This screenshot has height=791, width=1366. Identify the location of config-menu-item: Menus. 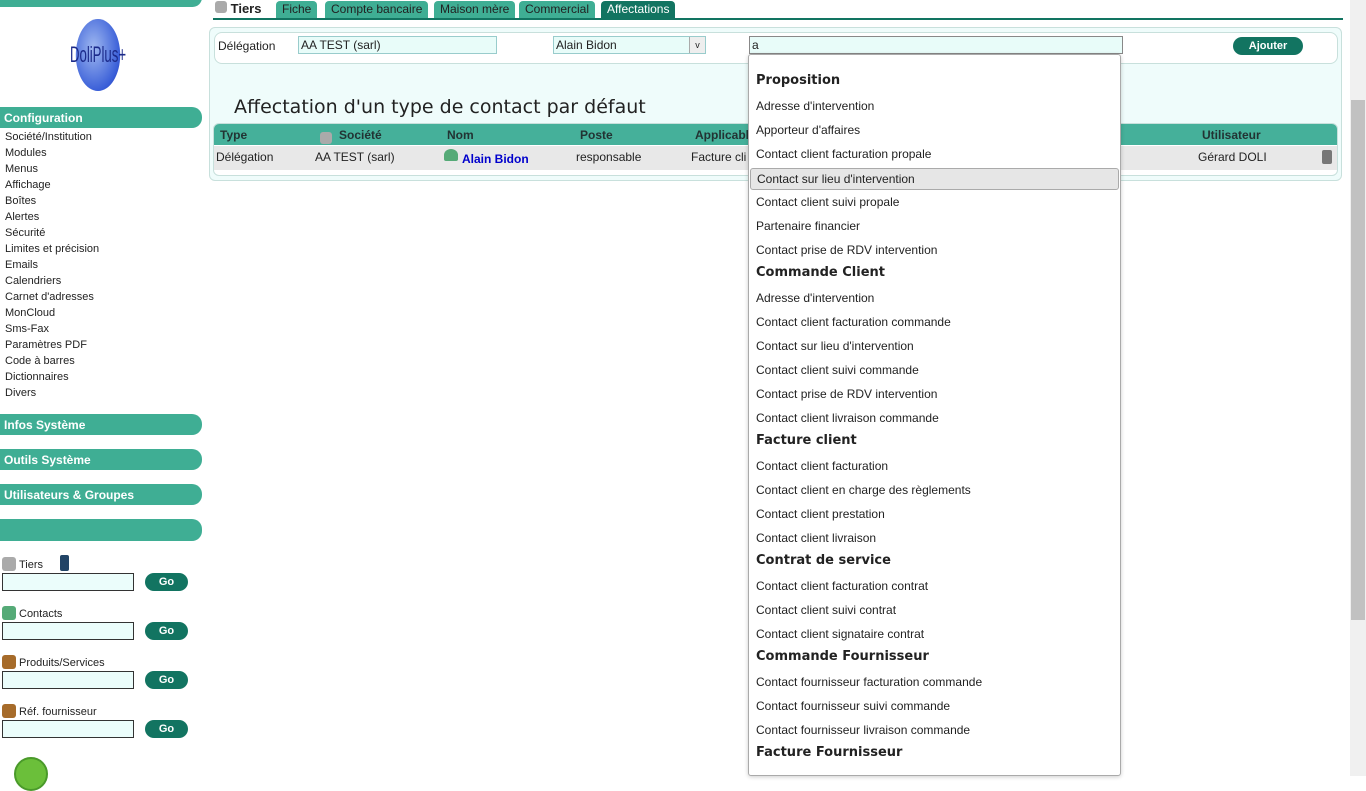
(52, 169).